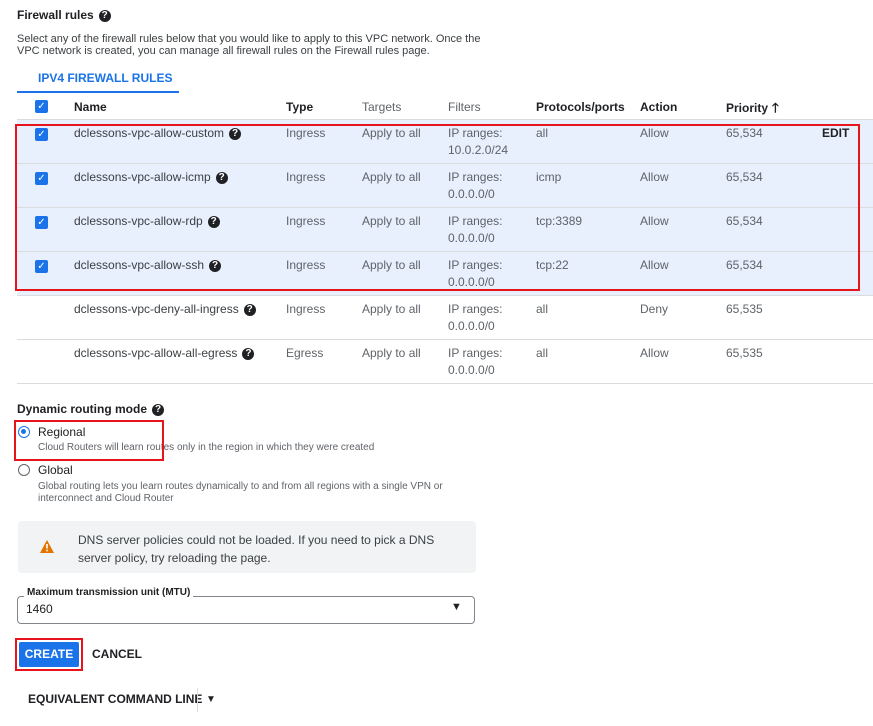 The width and height of the screenshot is (873, 726). I want to click on rule-name-cell: dclessons-vpc-deny-all-ingress?, so click(165, 309).